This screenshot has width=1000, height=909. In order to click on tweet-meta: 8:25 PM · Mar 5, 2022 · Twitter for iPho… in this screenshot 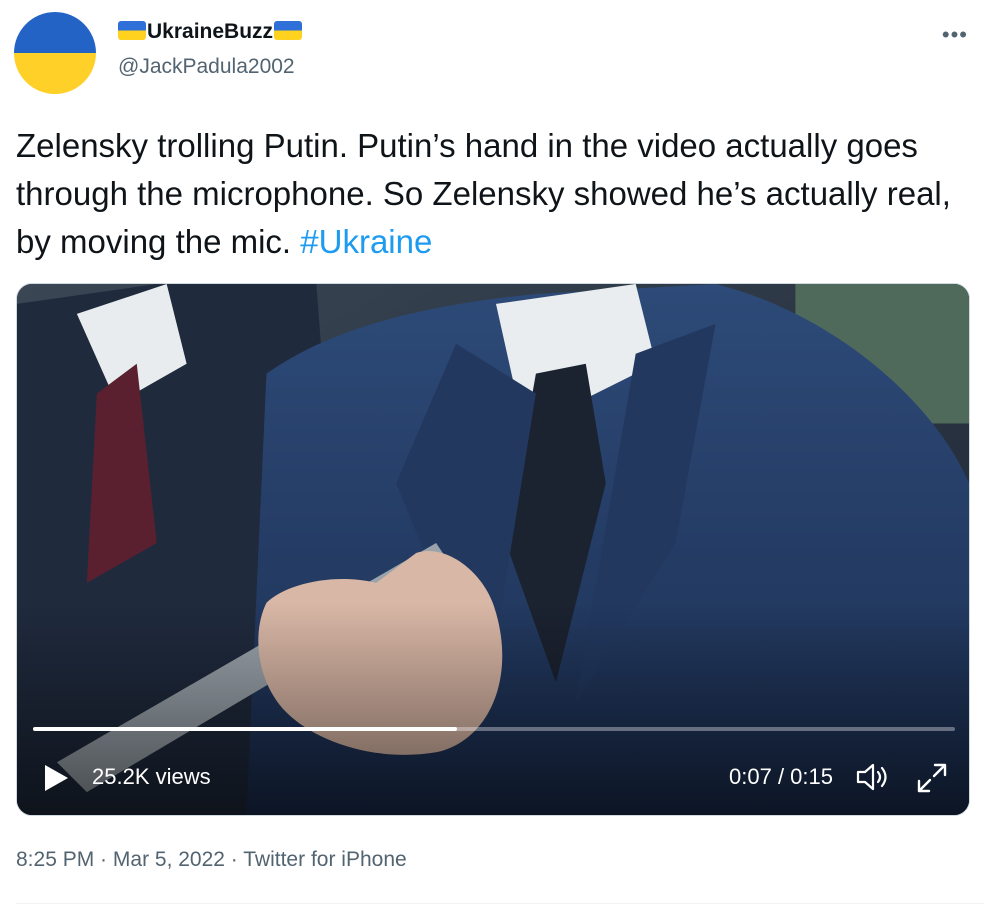, I will do `click(211, 860)`.